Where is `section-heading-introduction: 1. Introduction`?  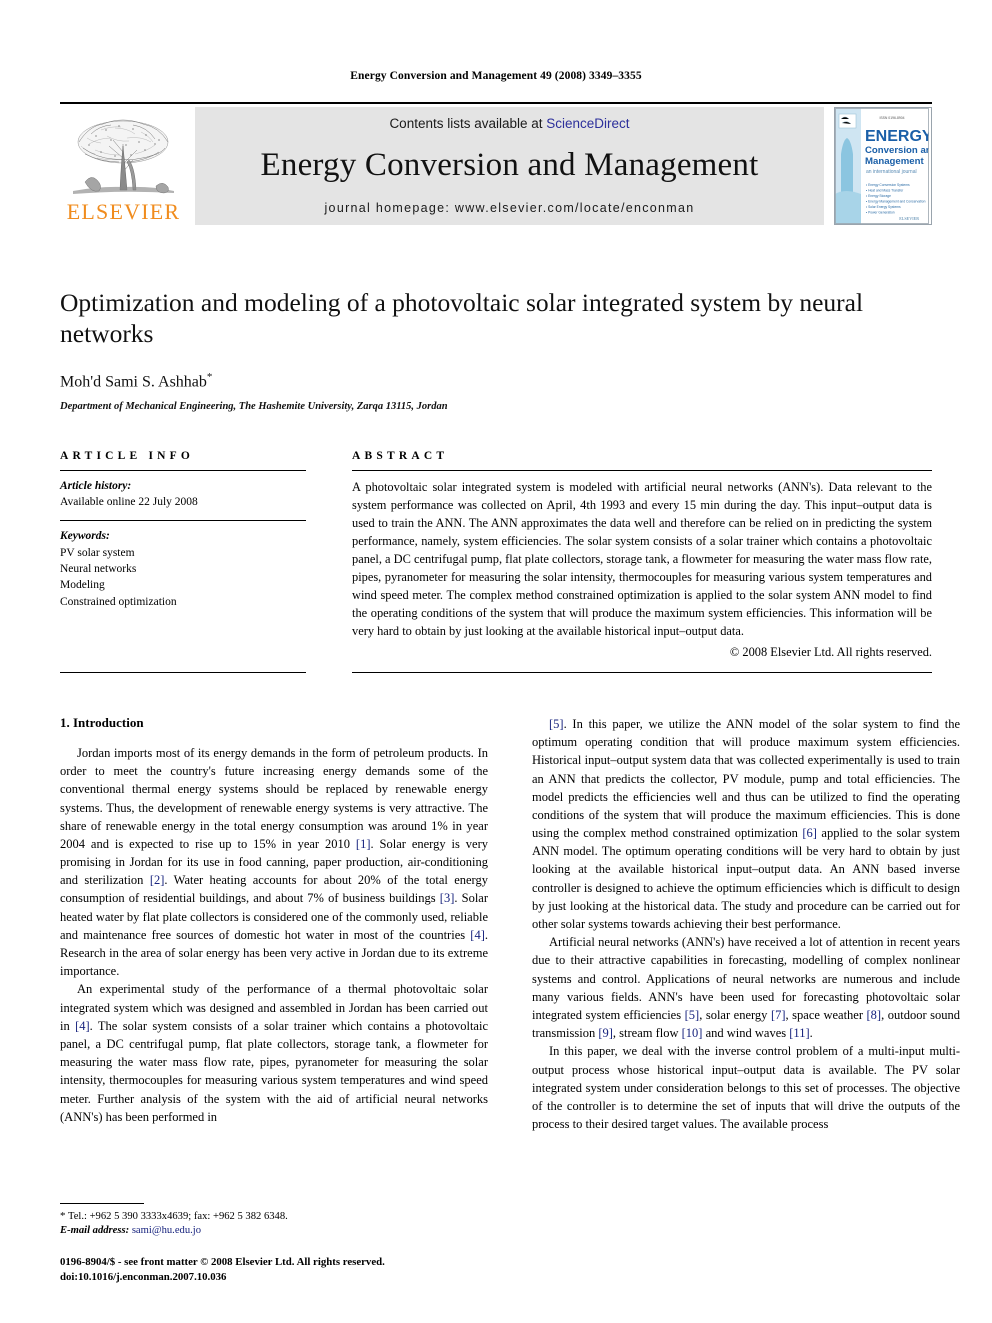
section-heading-introduction: 1. Introduction is located at coordinates (102, 722).